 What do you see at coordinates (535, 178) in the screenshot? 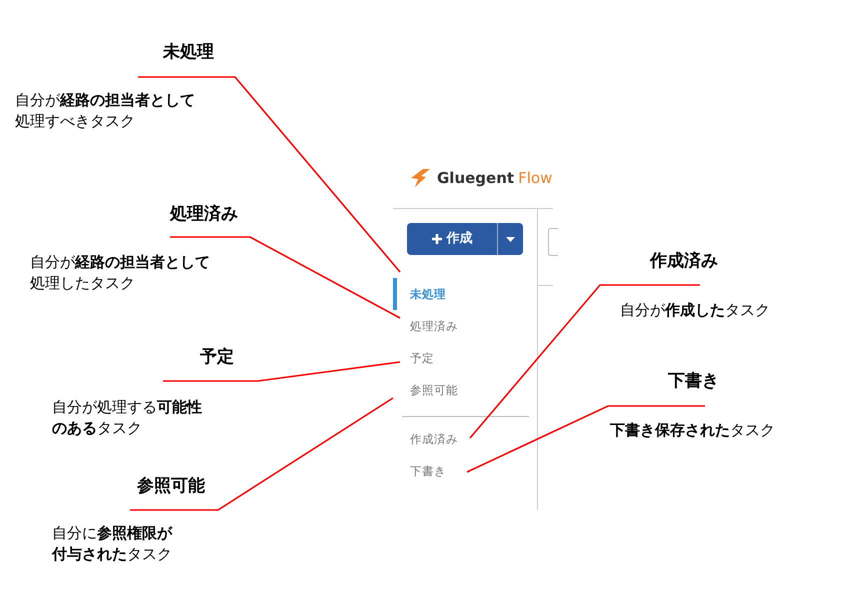
I see `product-name: Flow` at bounding box center [535, 178].